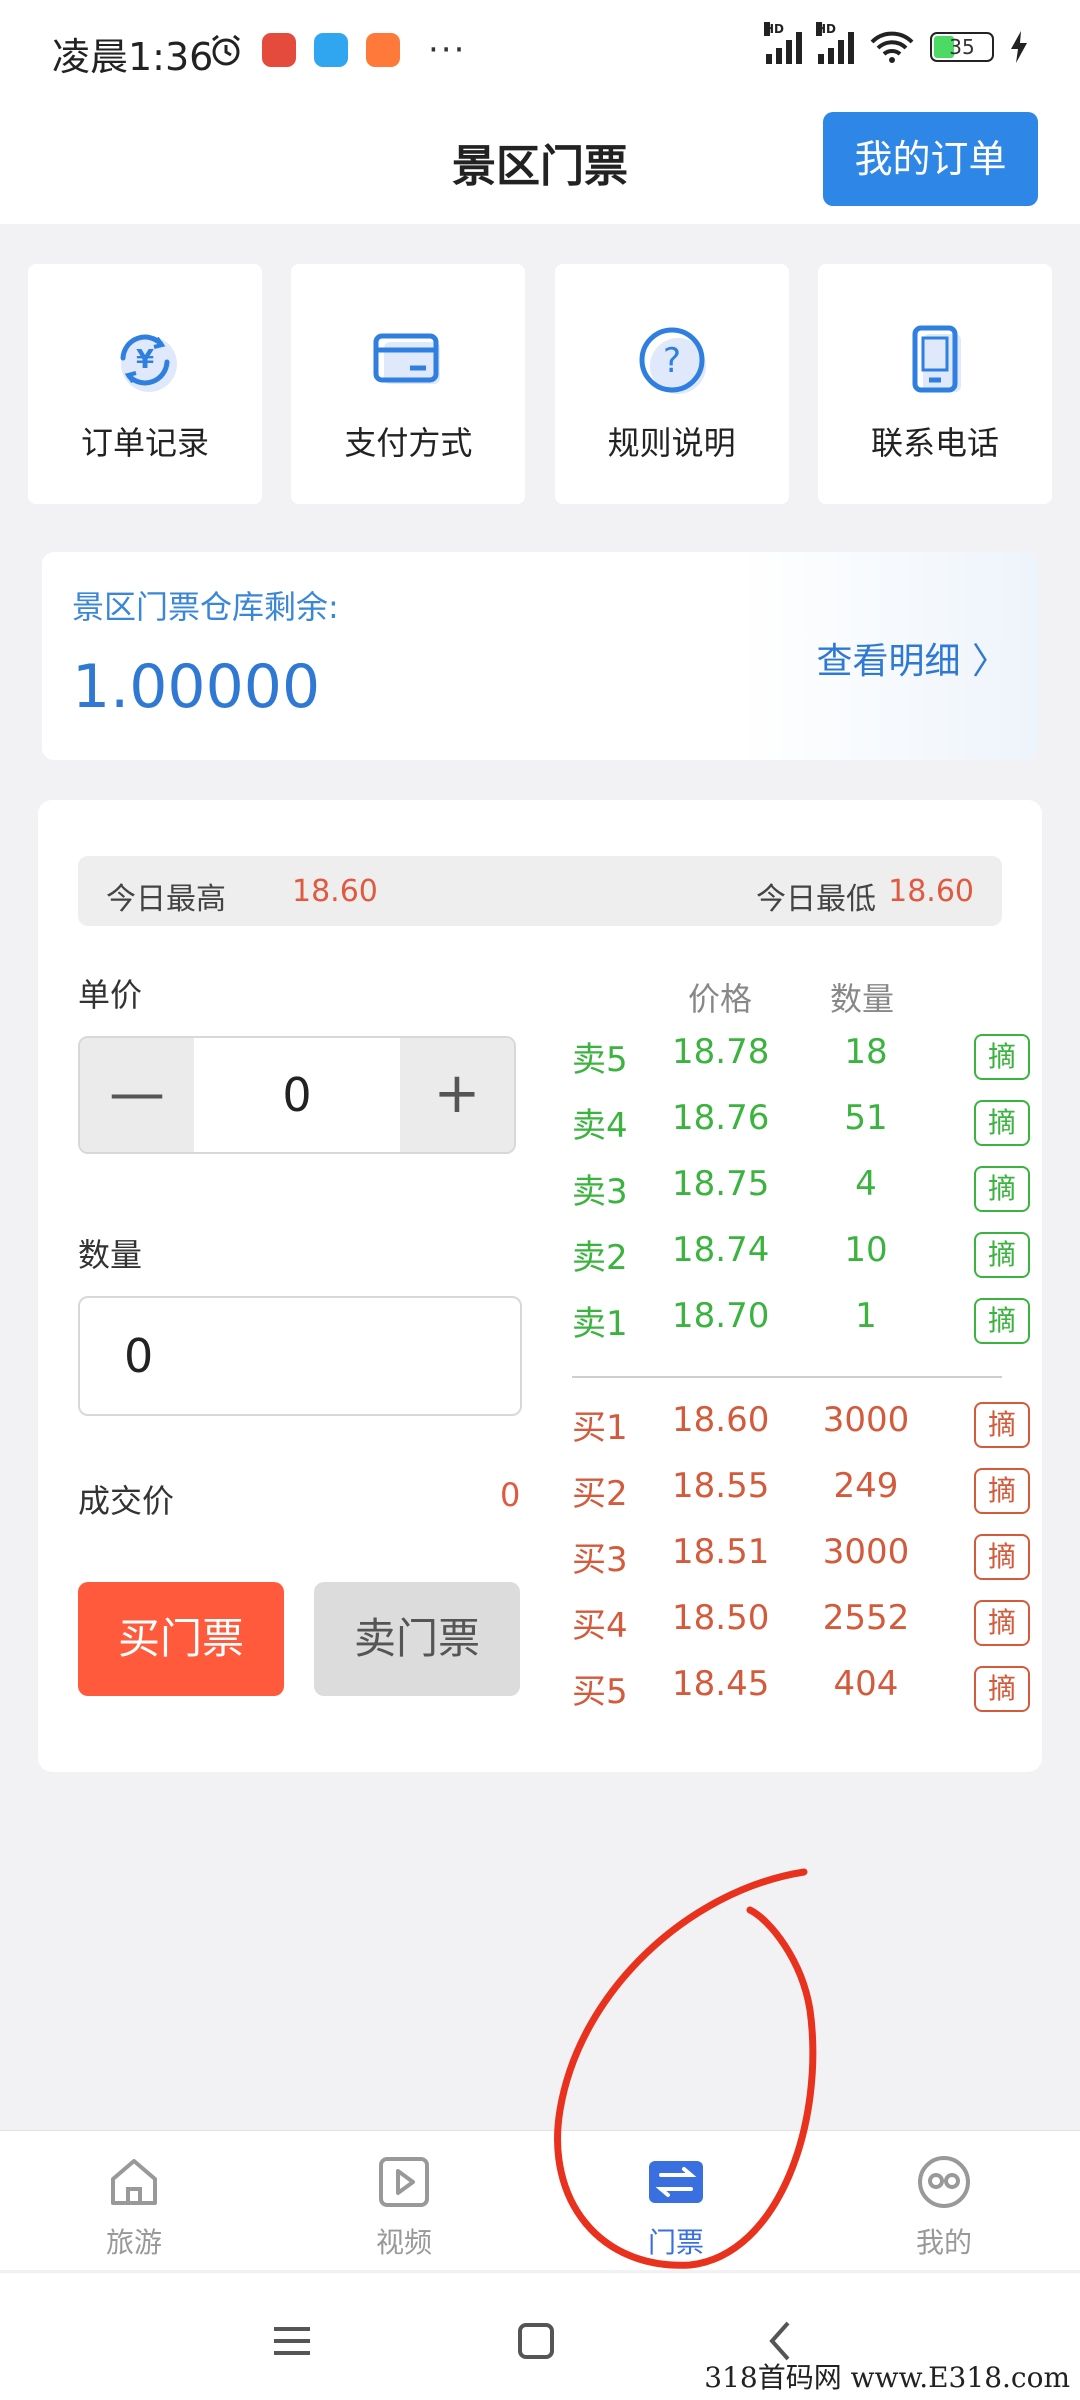  What do you see at coordinates (866, 1052) in the screenshot?
I see `ask-quantity: 18` at bounding box center [866, 1052].